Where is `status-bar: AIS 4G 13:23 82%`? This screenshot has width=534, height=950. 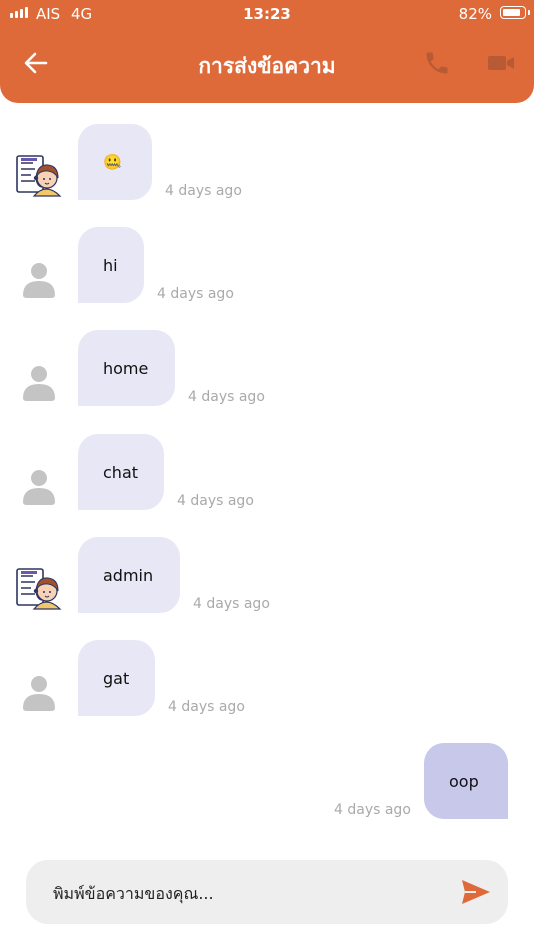 status-bar: AIS 4G 13:23 82% is located at coordinates (267, 14).